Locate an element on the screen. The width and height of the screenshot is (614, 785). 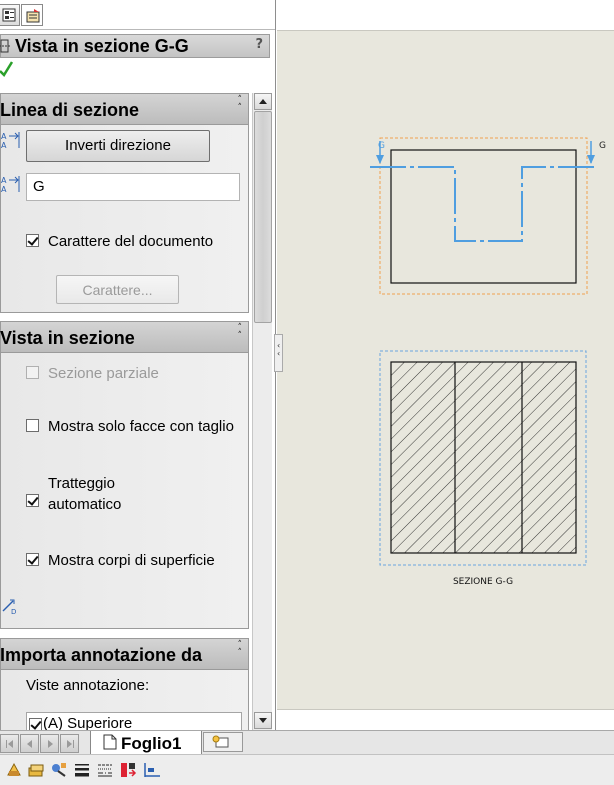
prev-icon is located at coordinates (29, 744).